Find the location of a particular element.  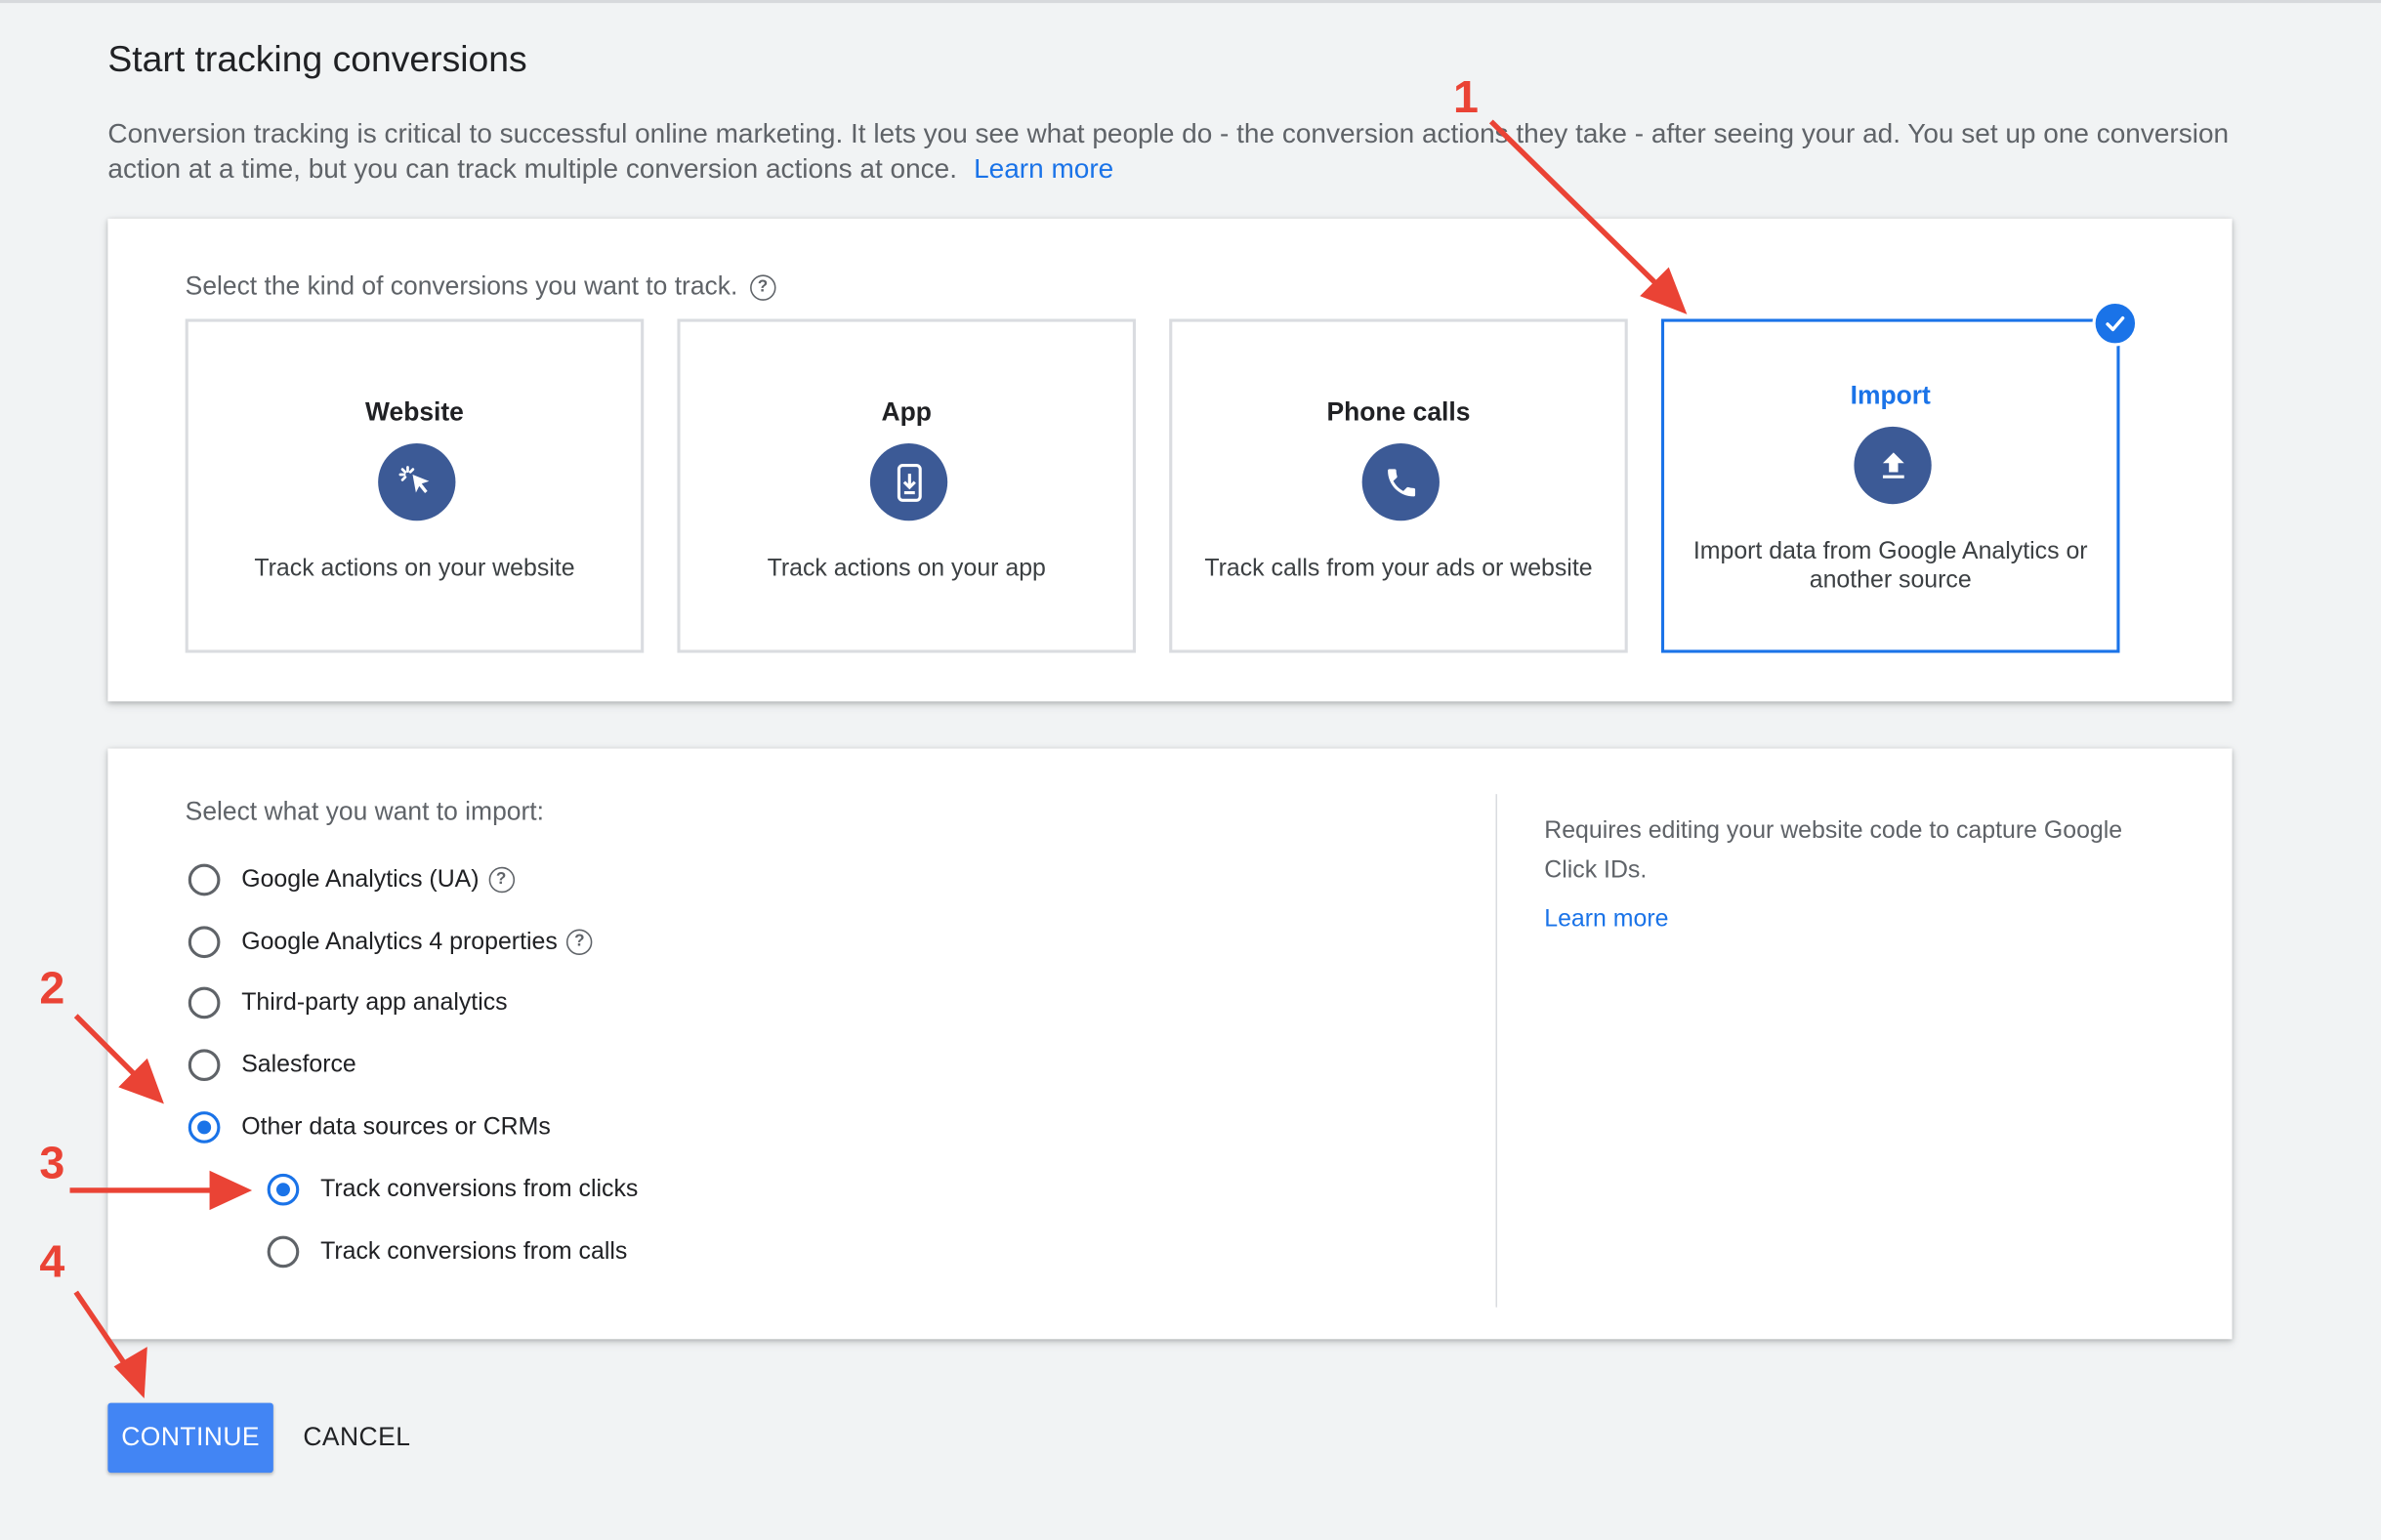

tile-app: App Track actions on your app is located at coordinates (906, 485).